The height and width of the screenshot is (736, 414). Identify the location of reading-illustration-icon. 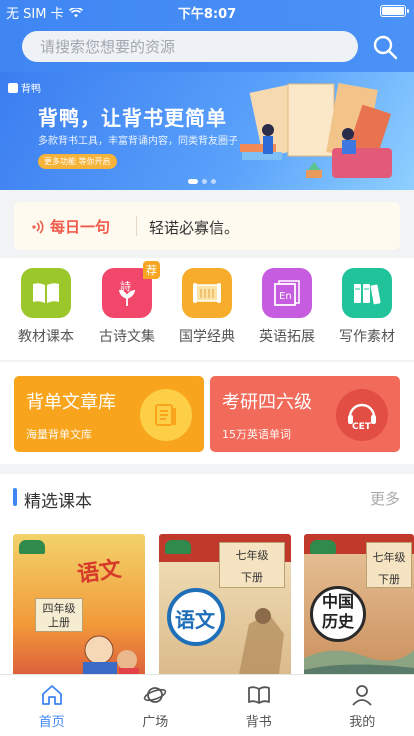
(316, 130).